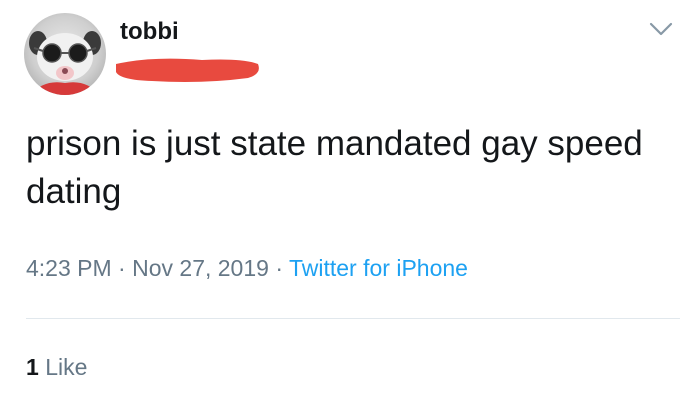 This screenshot has height=406, width=700. I want to click on tweet-time: 4:23 PM, so click(69, 268).